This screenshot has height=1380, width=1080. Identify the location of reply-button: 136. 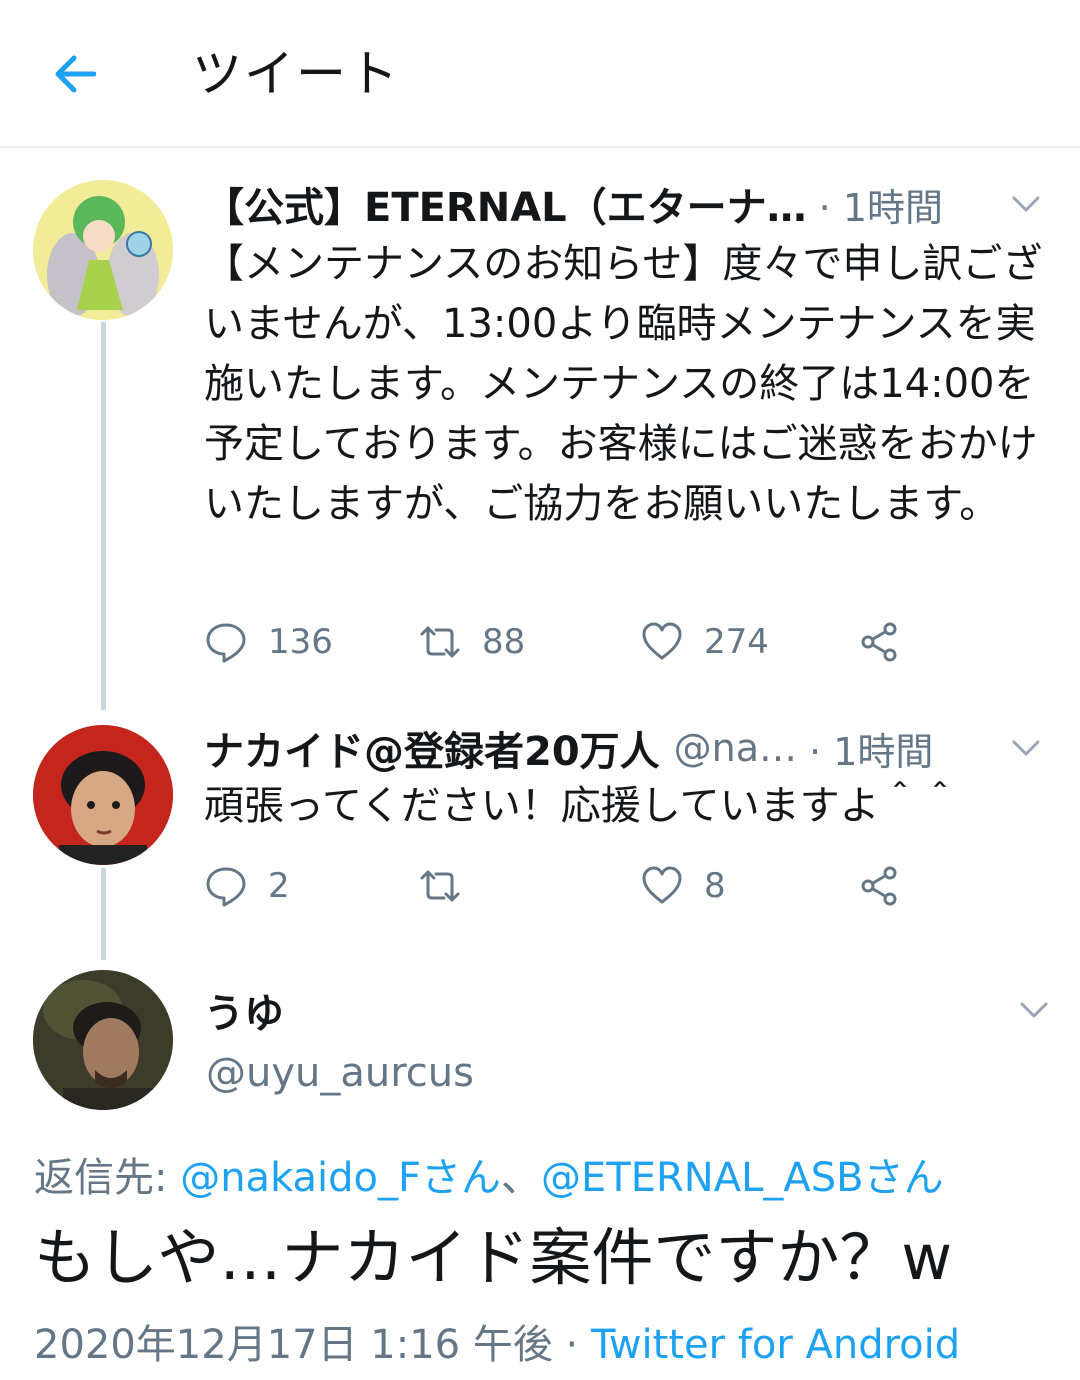
(268, 642).